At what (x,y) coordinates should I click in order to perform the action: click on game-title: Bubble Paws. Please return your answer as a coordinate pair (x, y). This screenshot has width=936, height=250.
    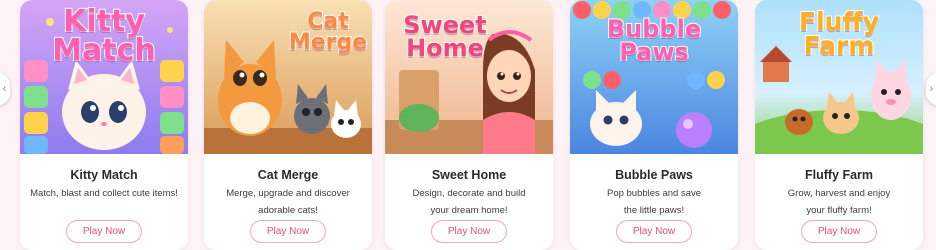
    Looking at the image, I should click on (654, 175).